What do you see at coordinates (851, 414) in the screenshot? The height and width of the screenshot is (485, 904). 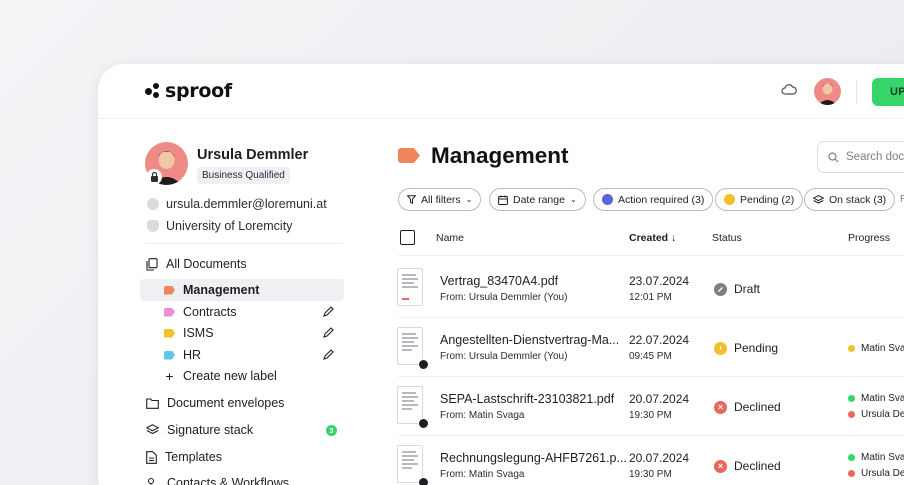 I see `declined-dot-icon` at bounding box center [851, 414].